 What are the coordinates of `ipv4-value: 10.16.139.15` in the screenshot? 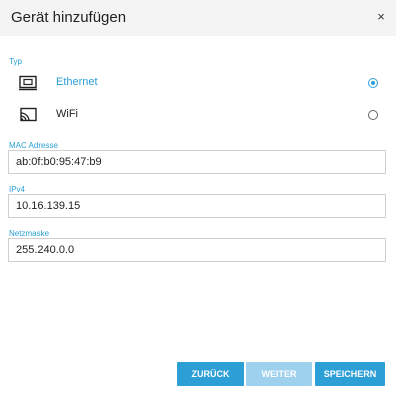 It's located at (48, 206).